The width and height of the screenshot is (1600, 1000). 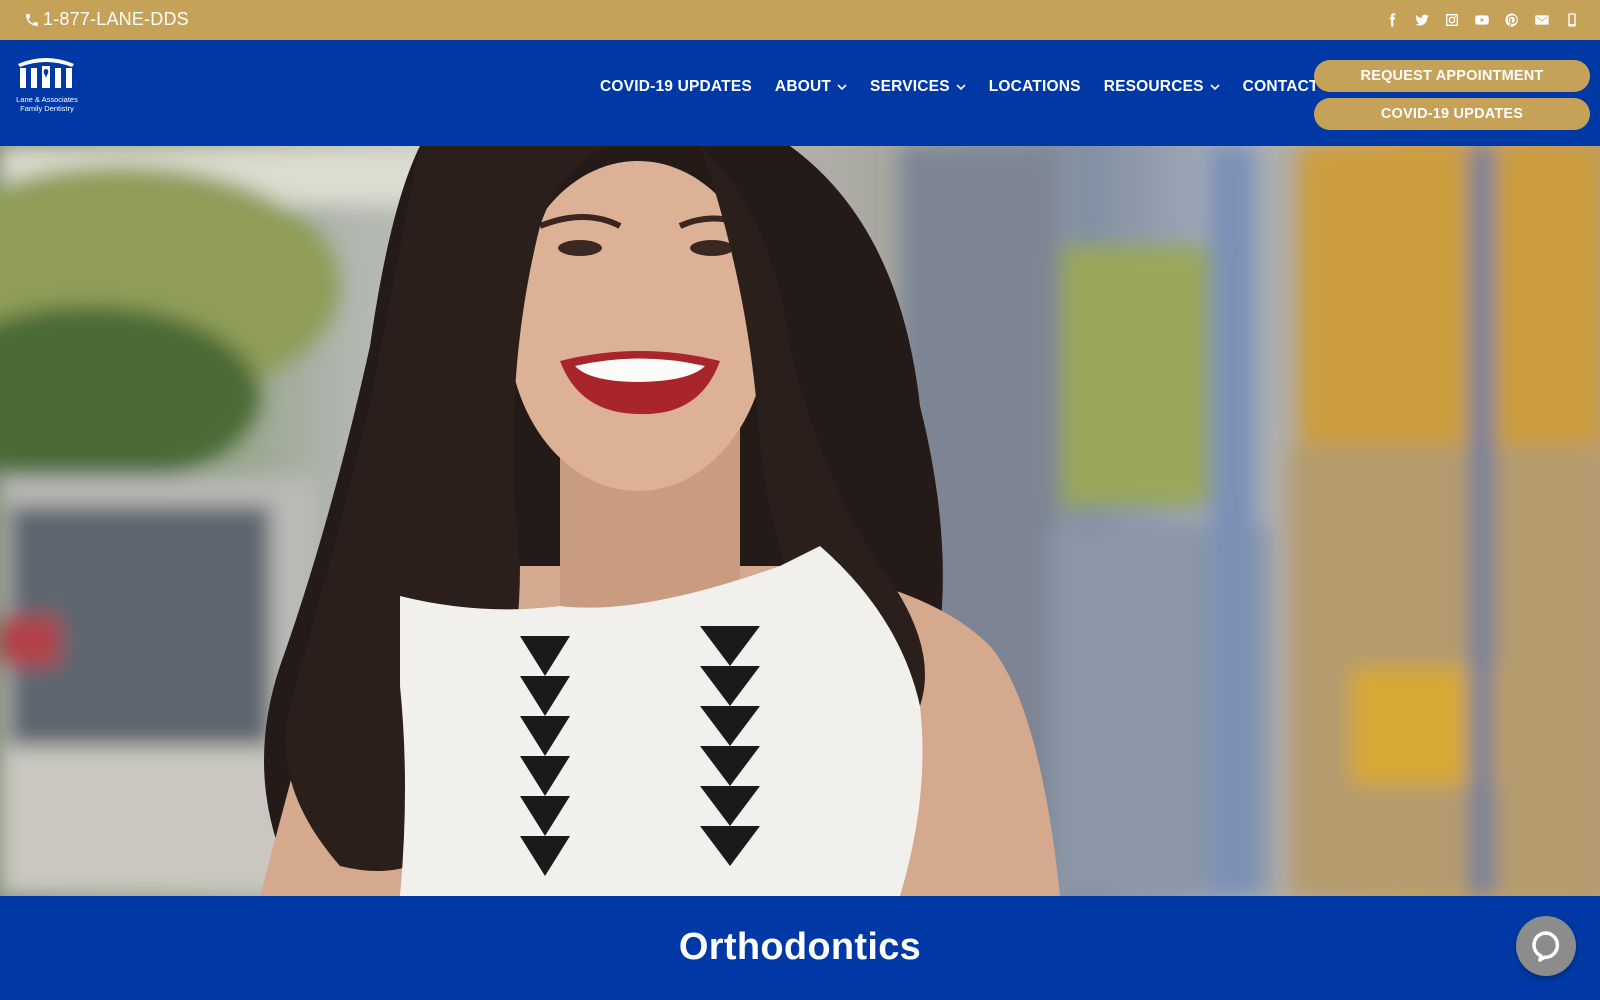 I want to click on building-columns-icon, so click(x=46, y=73).